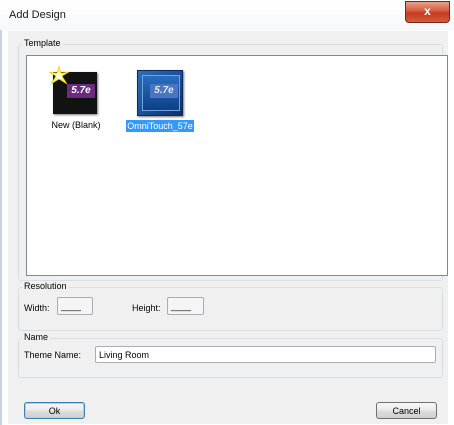 This screenshot has width=454, height=425. I want to click on name-group: Name Theme Name: Living Room, so click(230, 355).